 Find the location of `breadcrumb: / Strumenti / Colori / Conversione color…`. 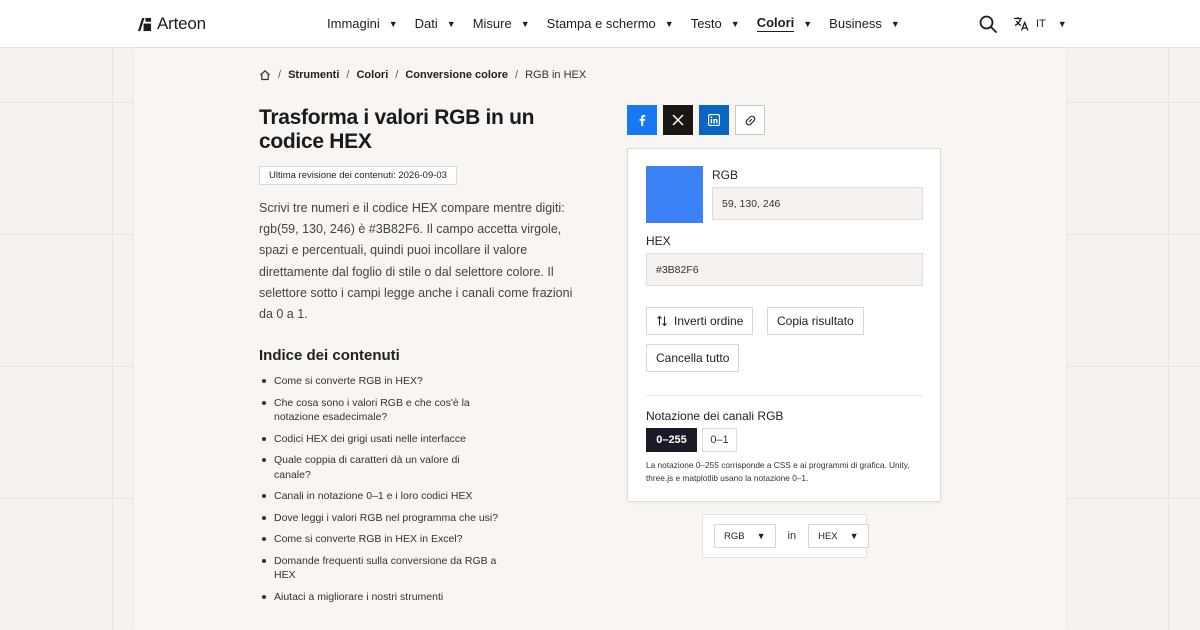

breadcrumb: / Strumenti / Colori / Conversione color… is located at coordinates (422, 75).